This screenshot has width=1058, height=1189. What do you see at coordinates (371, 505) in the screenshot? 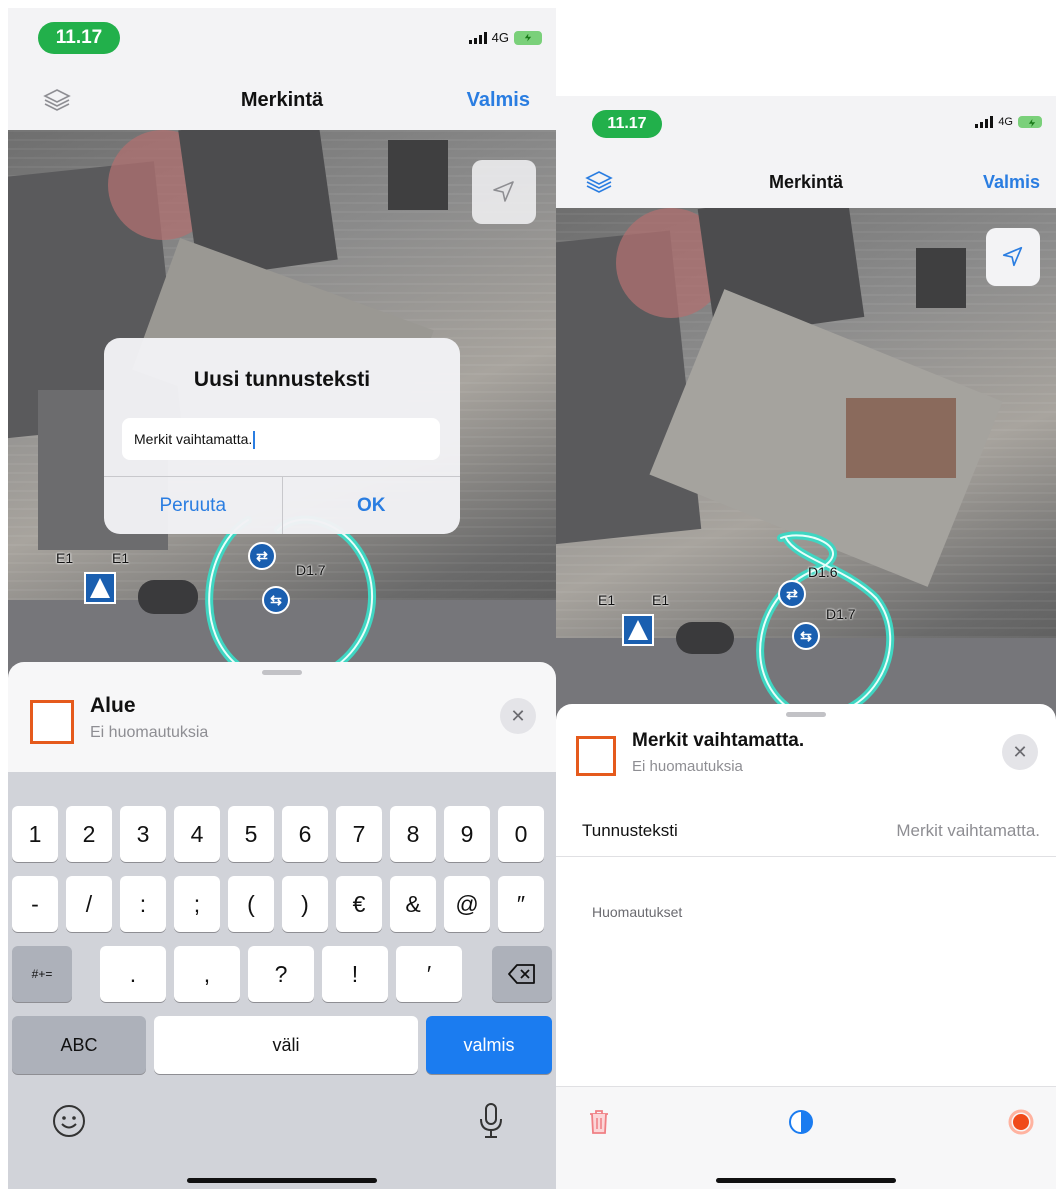
I see `ok-button: OK` at bounding box center [371, 505].